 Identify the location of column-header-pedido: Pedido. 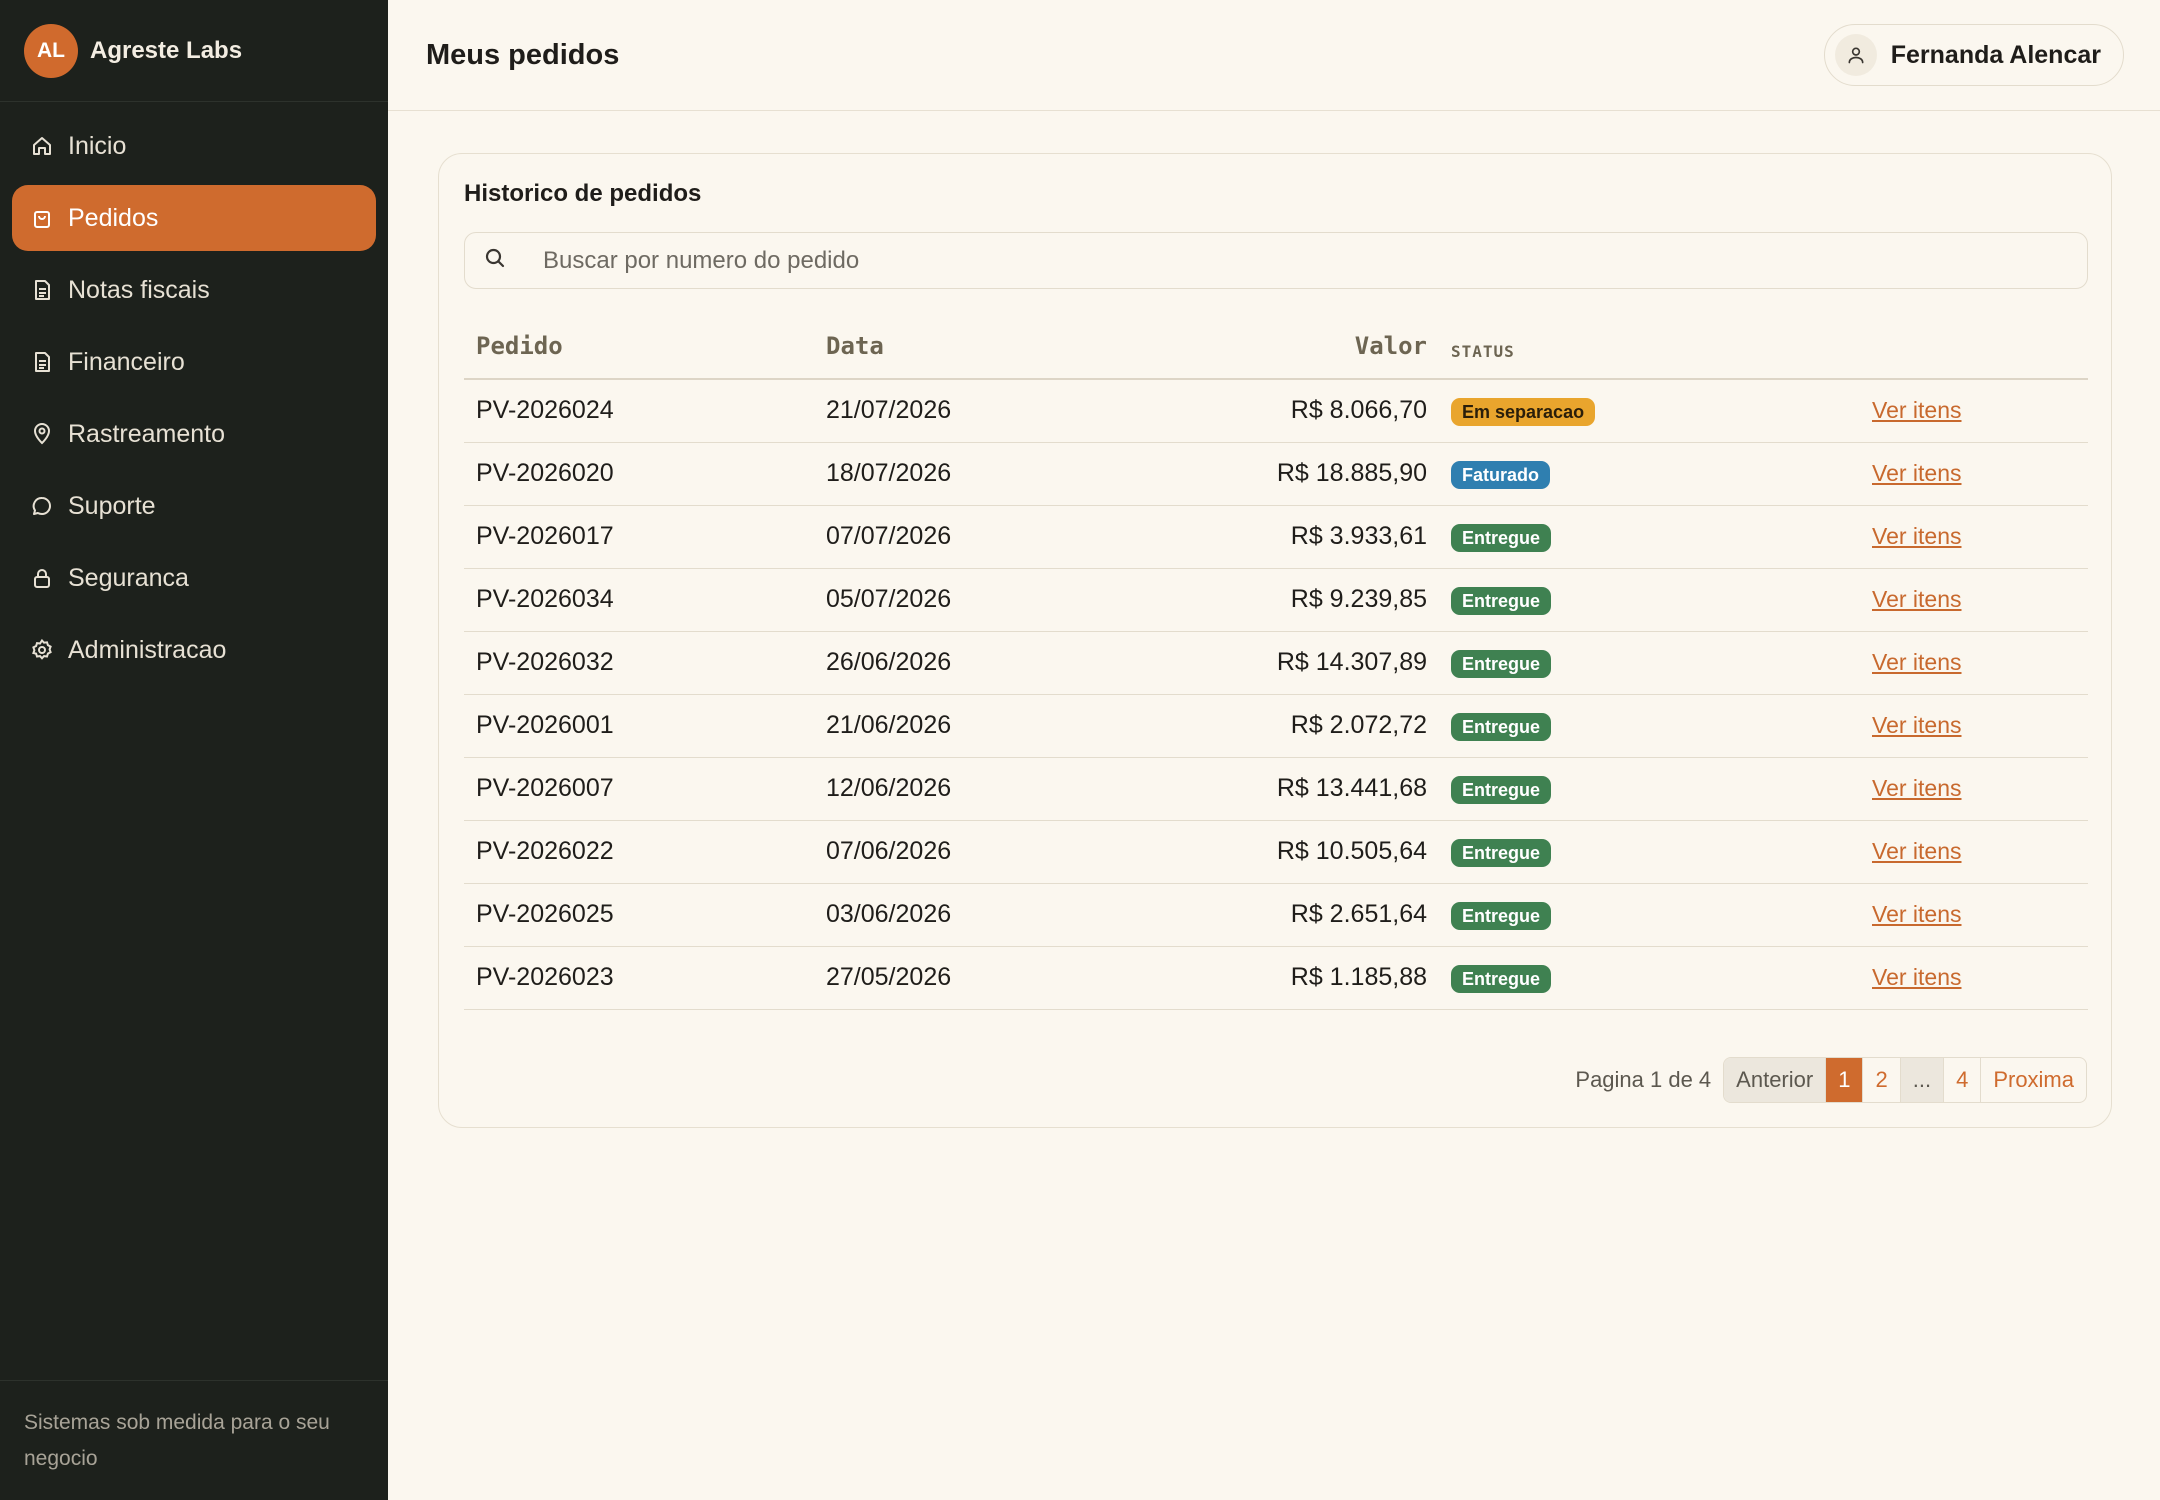
(639, 347).